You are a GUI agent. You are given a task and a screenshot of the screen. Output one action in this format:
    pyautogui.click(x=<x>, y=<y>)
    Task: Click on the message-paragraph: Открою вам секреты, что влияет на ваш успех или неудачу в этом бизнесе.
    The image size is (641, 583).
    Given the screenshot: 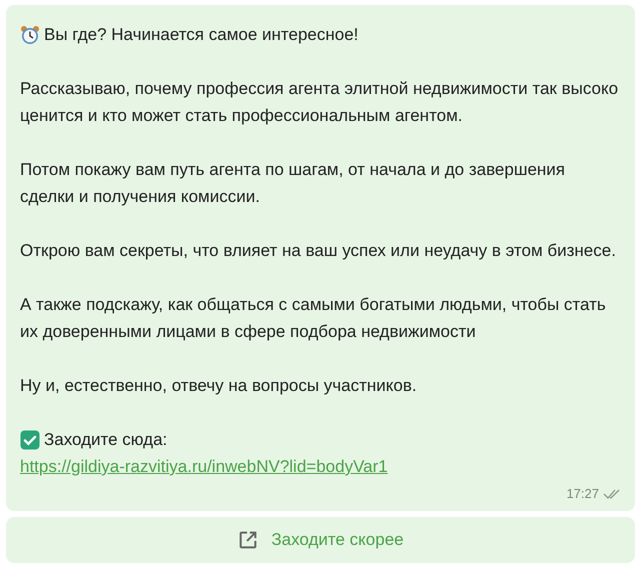 What is the action you would take?
    pyautogui.click(x=318, y=251)
    